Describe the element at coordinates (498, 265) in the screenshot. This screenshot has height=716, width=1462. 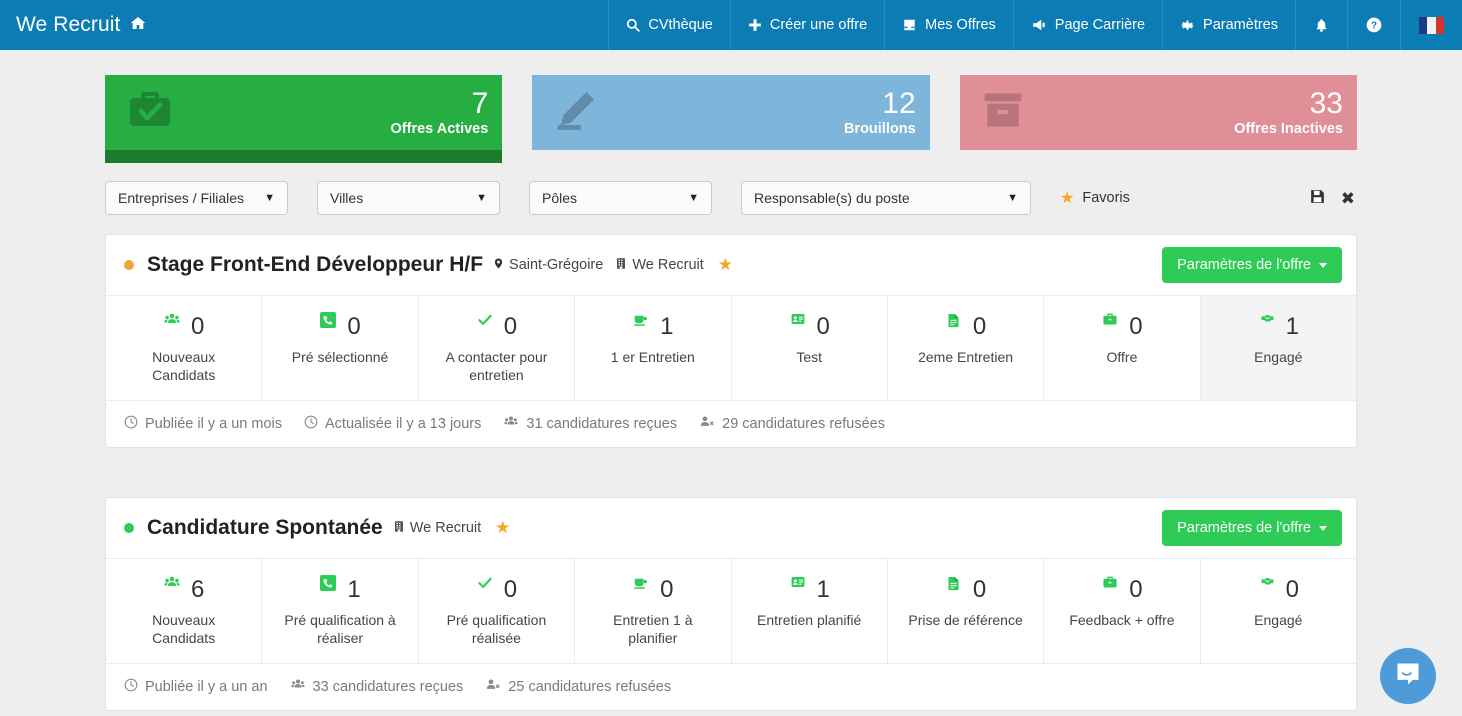
I see `map-marker-icon` at that location.